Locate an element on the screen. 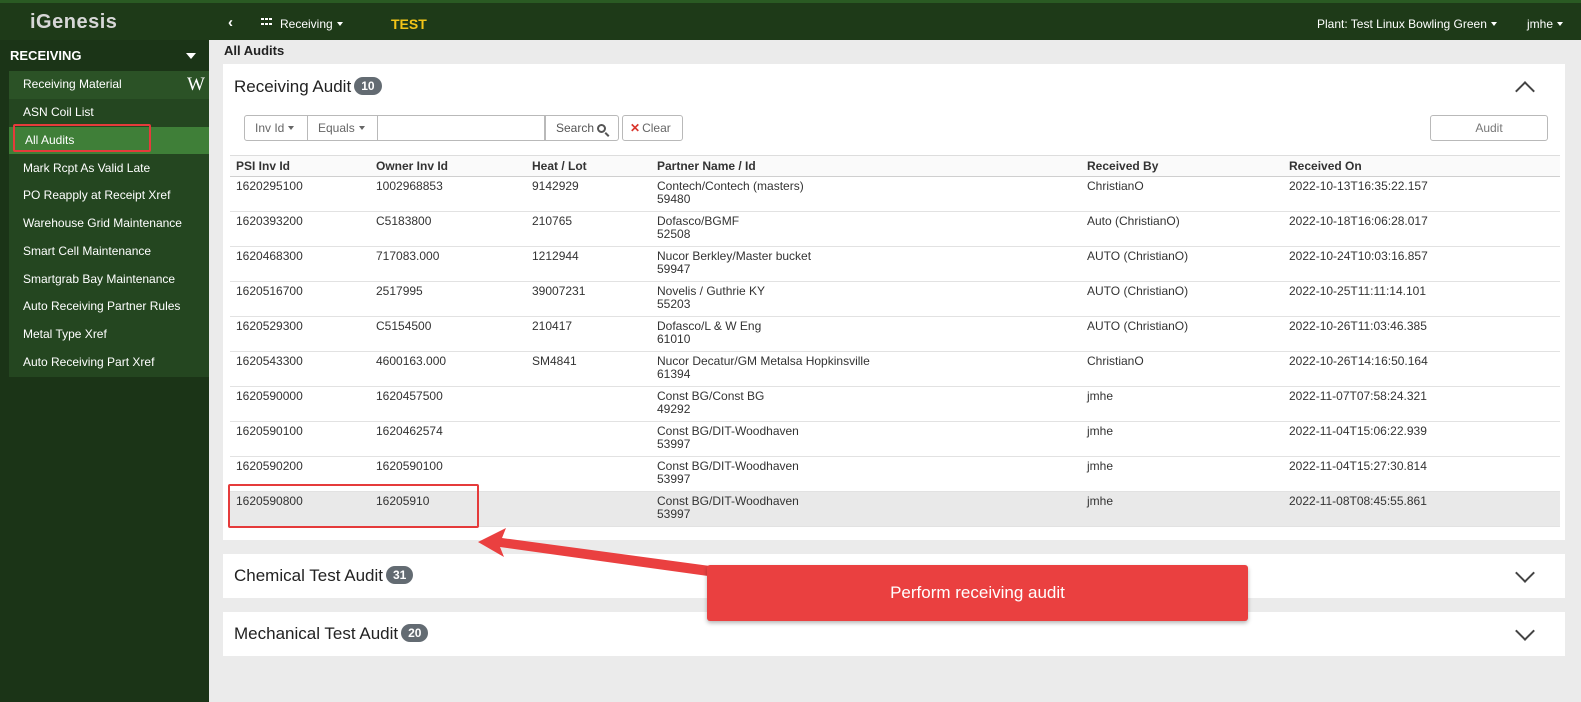 This screenshot has width=1581, height=702. partner-id: 53997 is located at coordinates (674, 479).